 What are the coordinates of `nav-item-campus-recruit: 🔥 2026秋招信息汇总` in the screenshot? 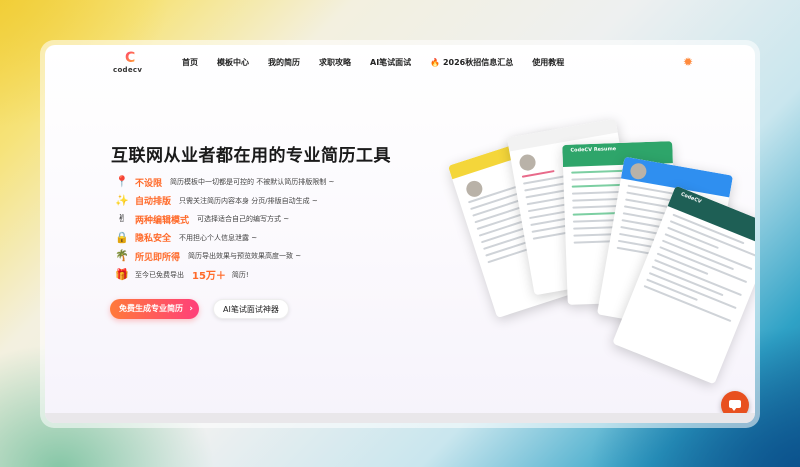 It's located at (471, 63).